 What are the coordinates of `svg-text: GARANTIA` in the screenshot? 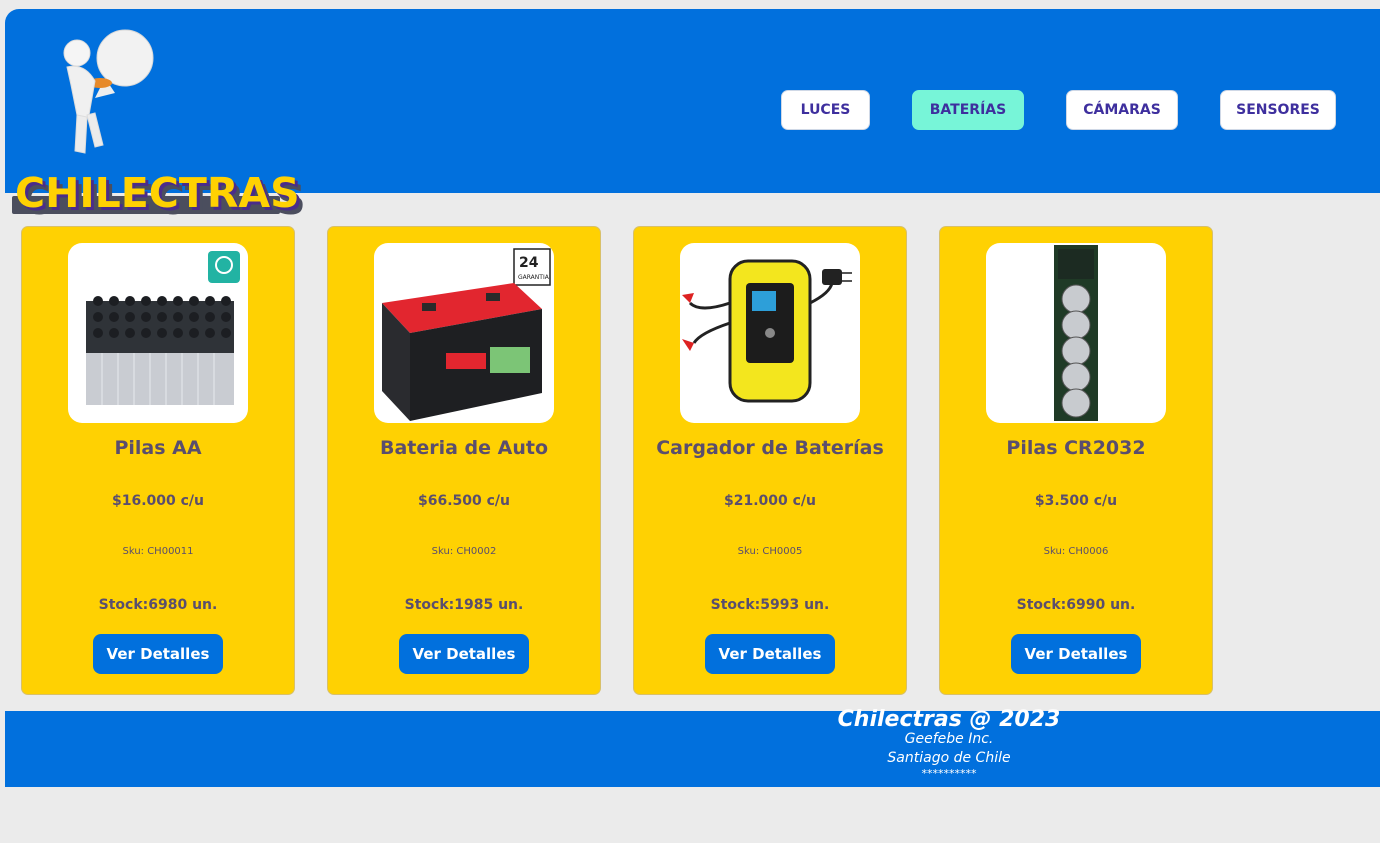 It's located at (534, 277).